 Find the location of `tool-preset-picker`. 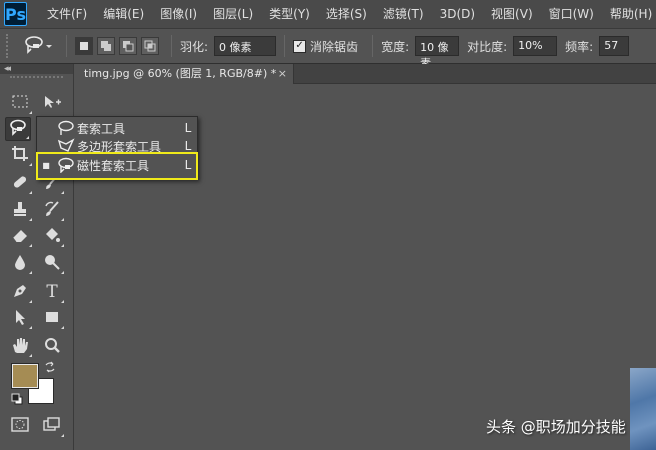

tool-preset-picker is located at coordinates (38, 46).